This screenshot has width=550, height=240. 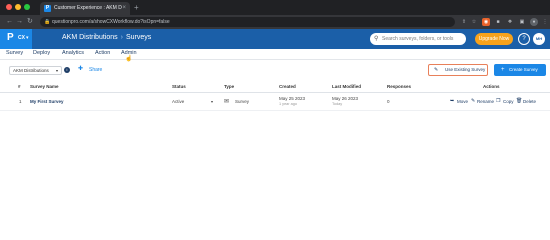 I want to click on column-responses: Responses, so click(x=399, y=86).